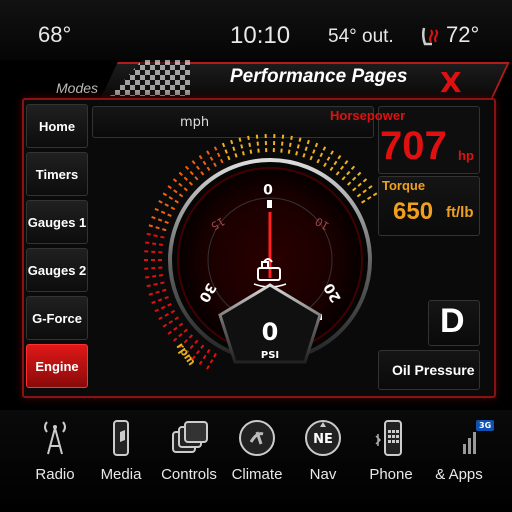 This screenshot has width=512, height=512. I want to click on sidebar-item-engine: Engine, so click(57, 366).